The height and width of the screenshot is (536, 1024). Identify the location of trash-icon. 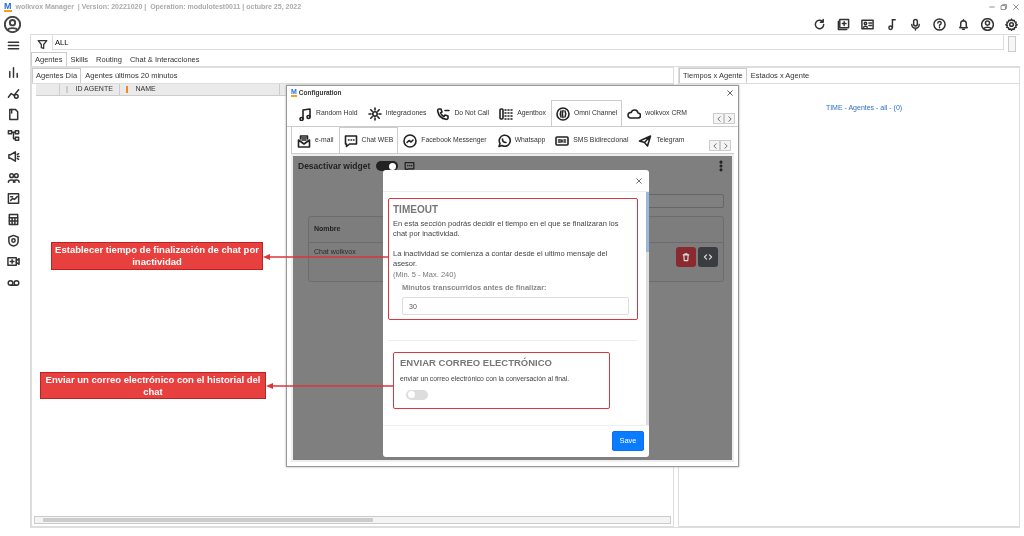
(686, 256).